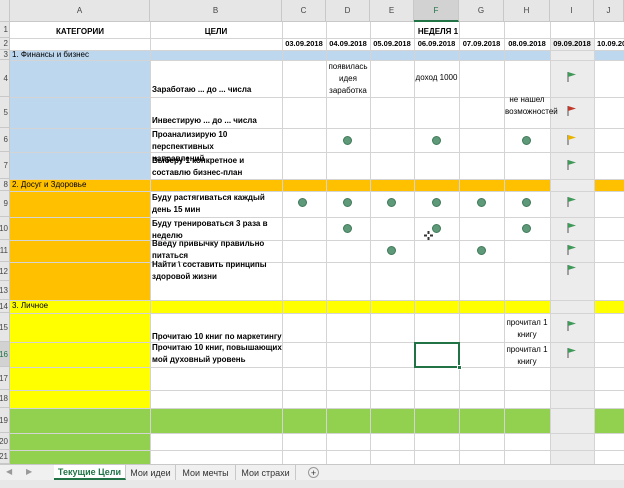 The image size is (624, 488). Describe the element at coordinates (266, 472) in the screenshot. I see `tab-my-fears: Мои страхи` at that location.